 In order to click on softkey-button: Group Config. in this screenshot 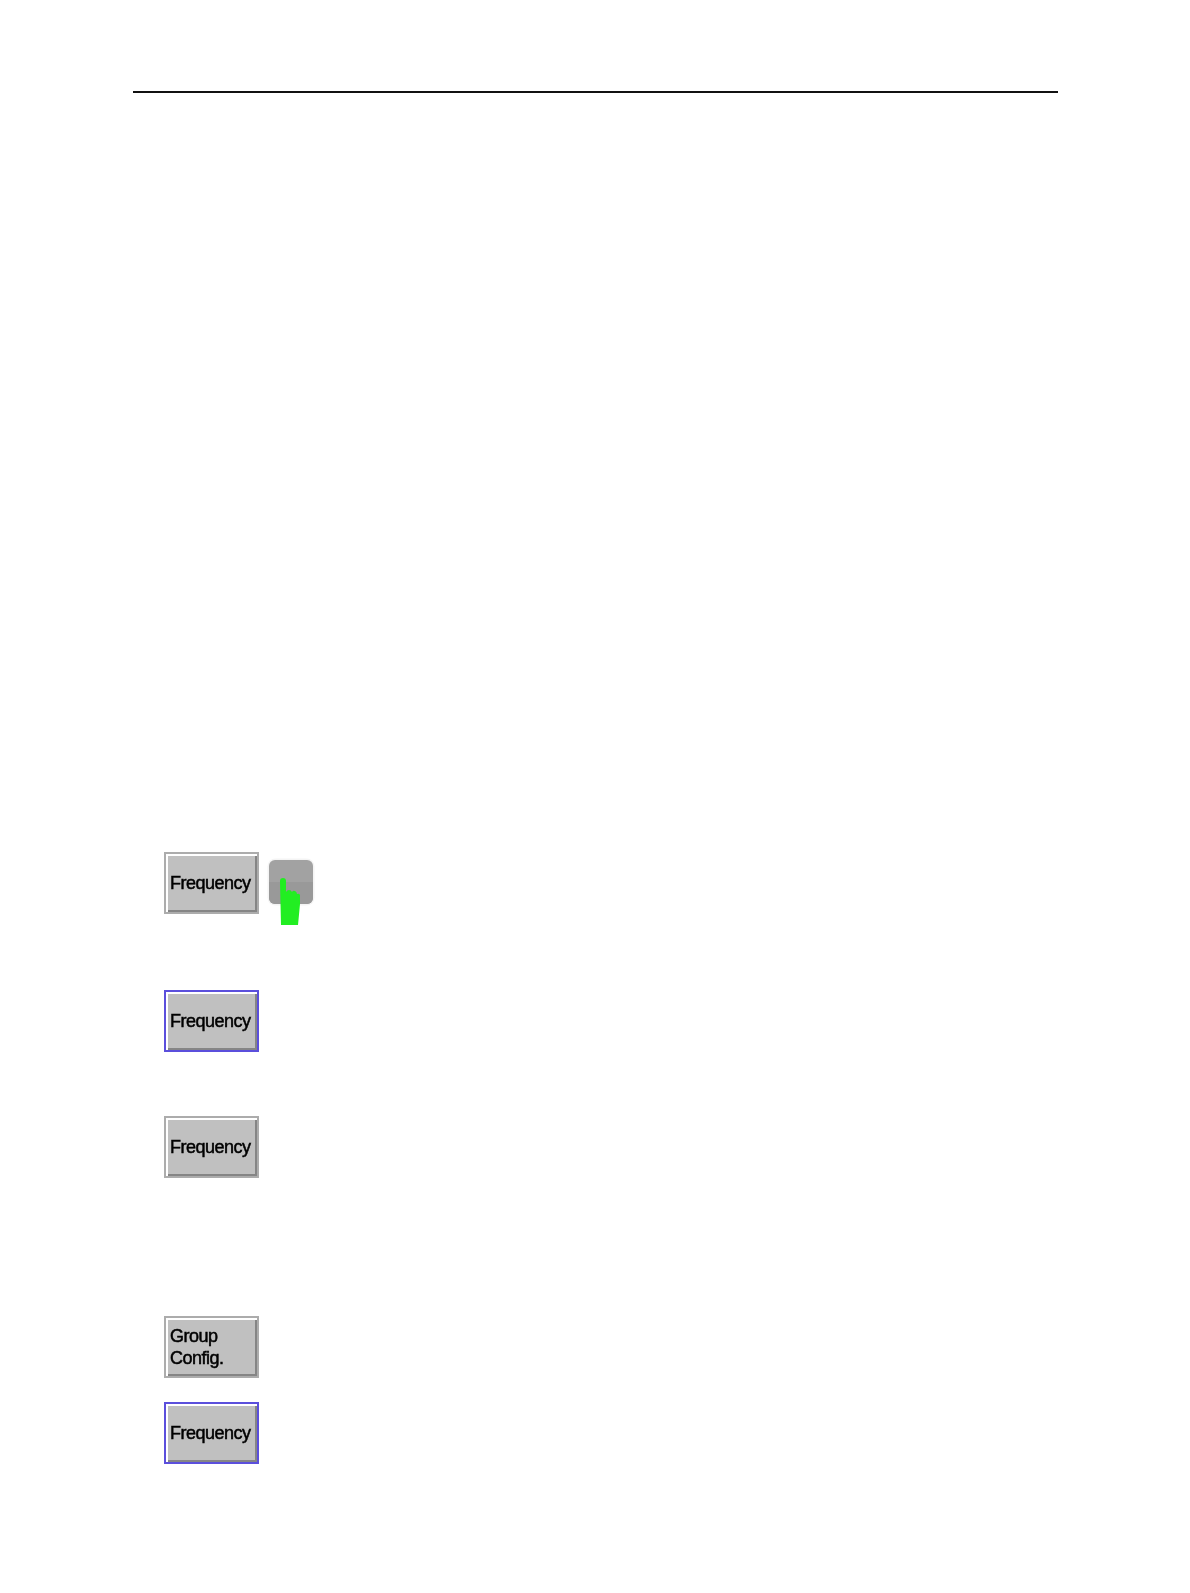, I will do `click(211, 1347)`.